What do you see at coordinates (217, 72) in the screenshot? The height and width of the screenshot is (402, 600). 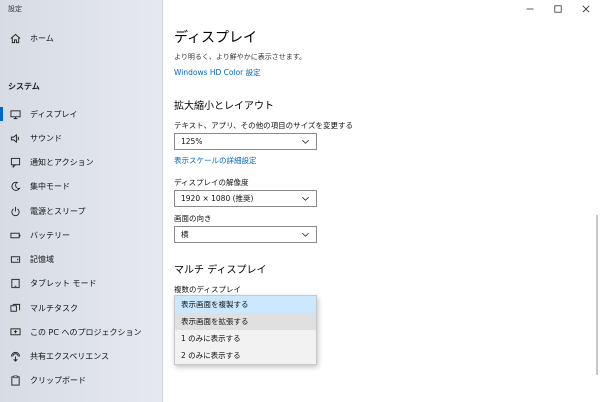 I see `hdr-color-settings-link: Windows HD Color 設定` at bounding box center [217, 72].